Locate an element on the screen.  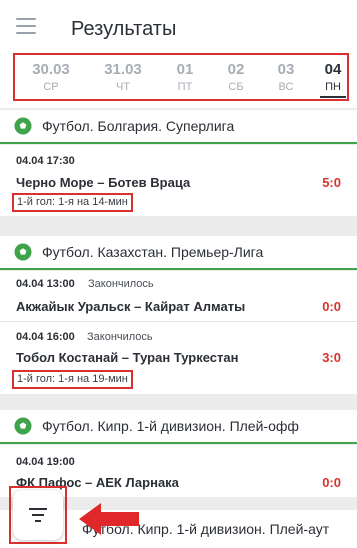
league-header: Футбол. Болгария. Суперлига is located at coordinates (178, 127).